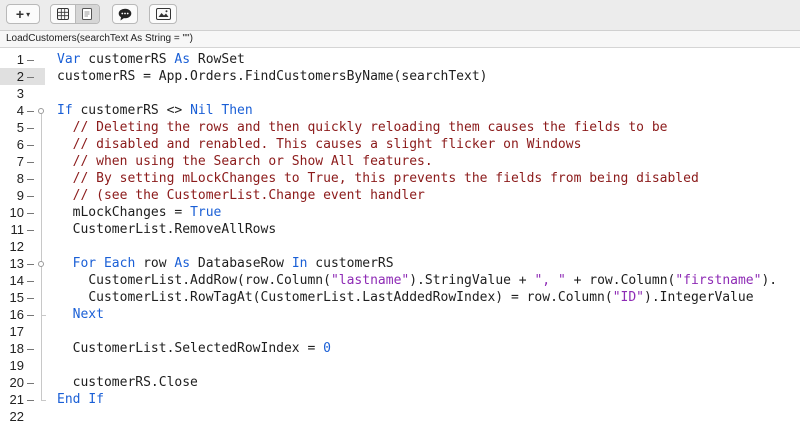 This screenshot has width=800, height=443. What do you see at coordinates (19, 245) in the screenshot?
I see `line-number-gutter: 1 2 3 4 5 6 7 8 9 10 11 12 13 14 15 16 17 18 19 20 21 22` at bounding box center [19, 245].